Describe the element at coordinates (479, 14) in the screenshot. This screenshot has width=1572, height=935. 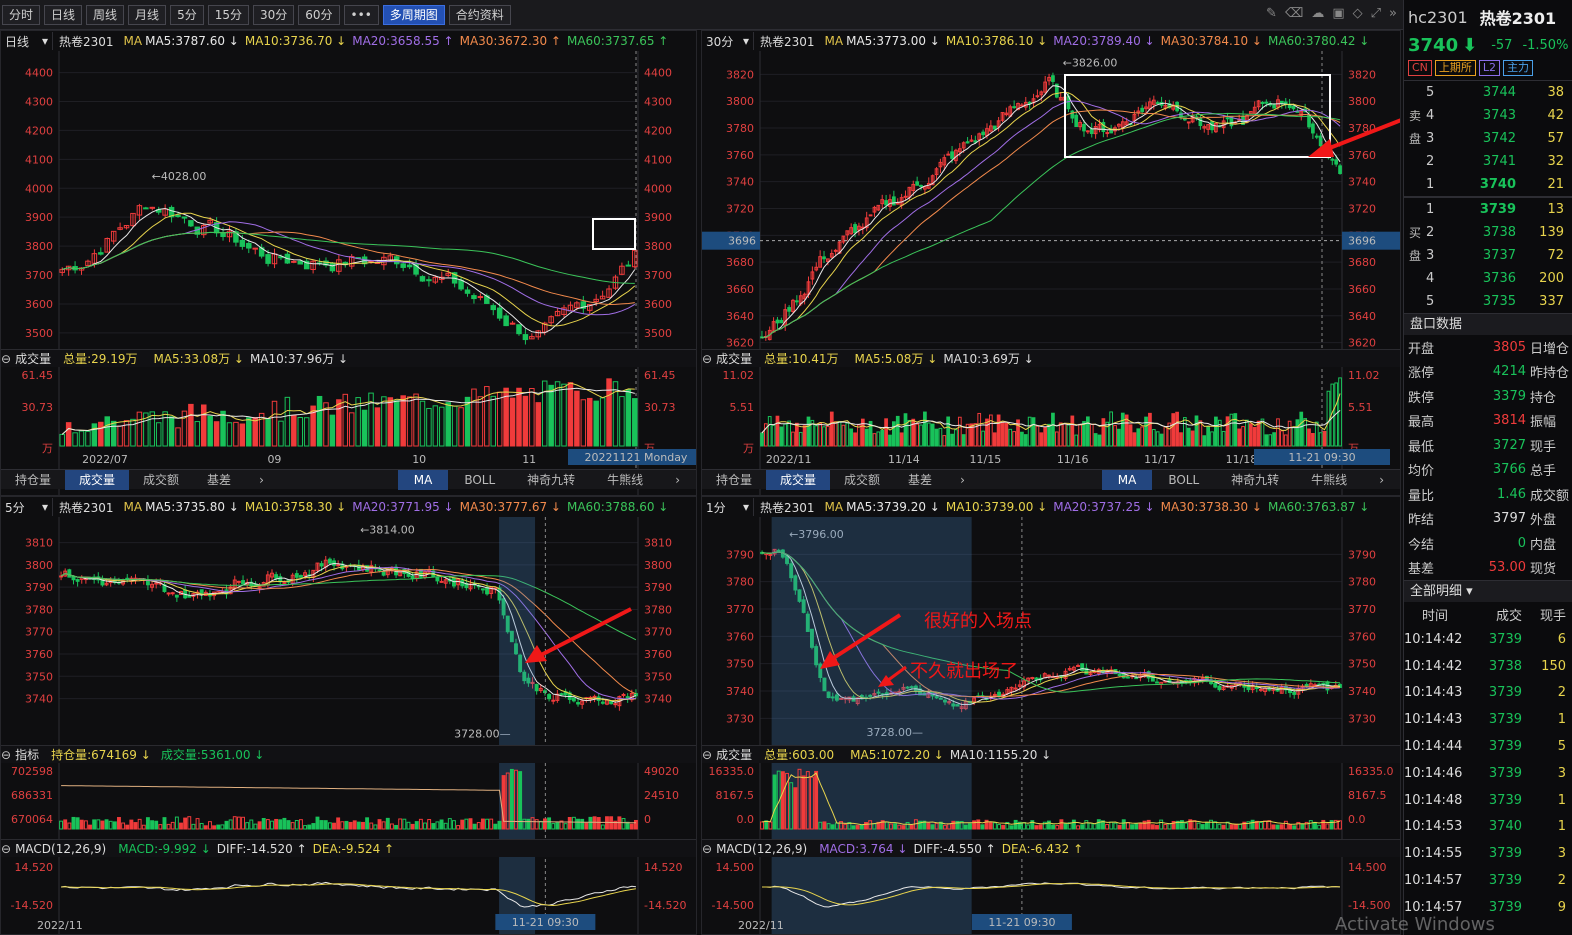
I see `period-button-10: 合约资料` at that location.